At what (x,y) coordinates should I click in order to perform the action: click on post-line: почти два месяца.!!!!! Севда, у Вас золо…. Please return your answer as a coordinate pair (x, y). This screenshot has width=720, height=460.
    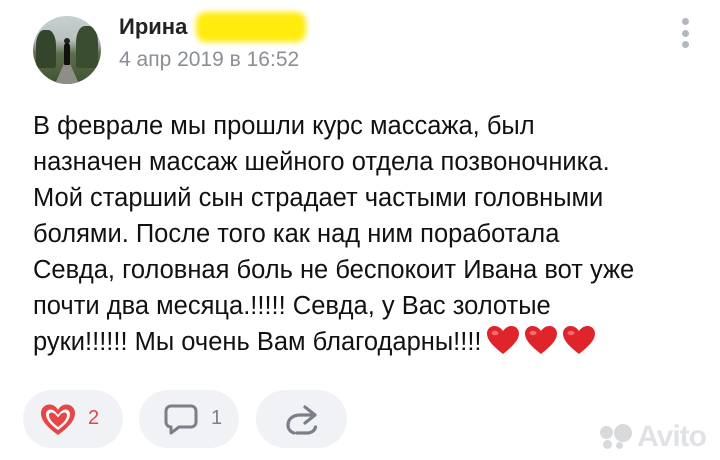
    Looking at the image, I should click on (292, 306).